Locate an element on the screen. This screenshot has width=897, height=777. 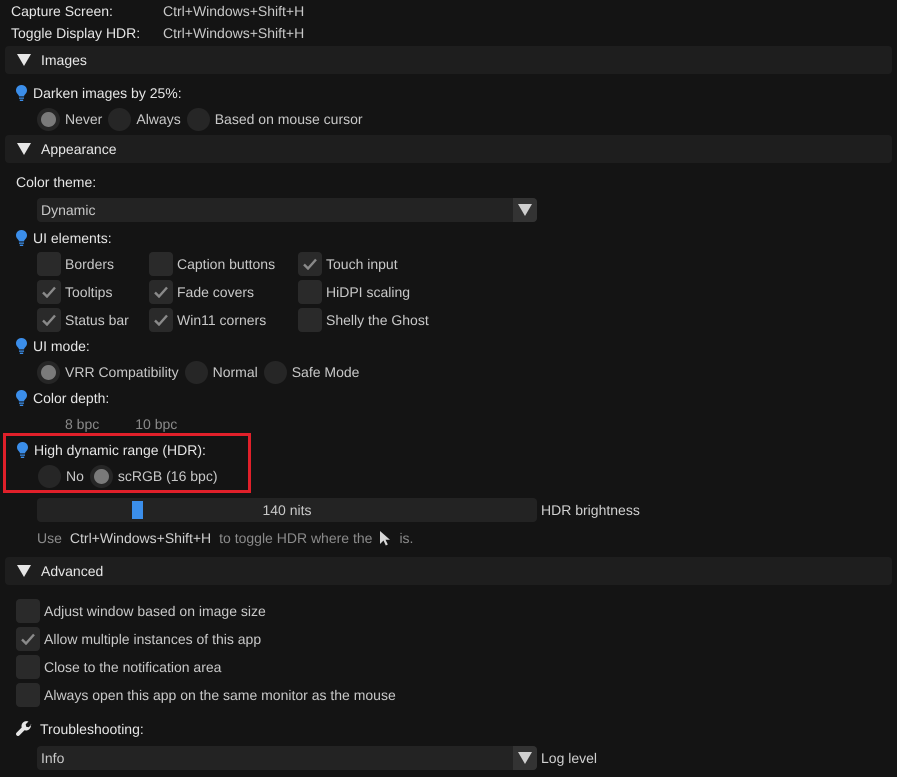
section-header: Images is located at coordinates (448, 60).